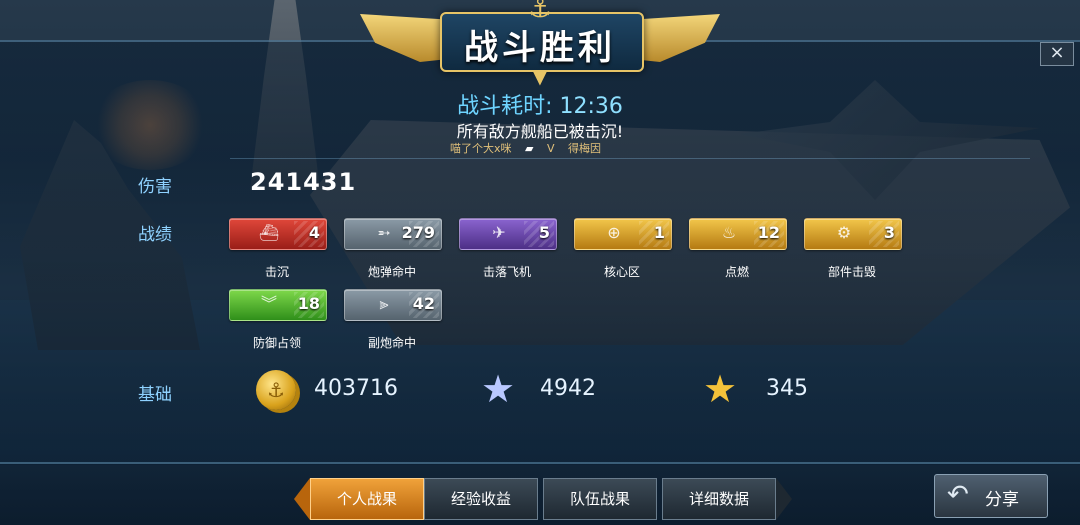 This screenshot has height=525, width=1080. What do you see at coordinates (268, 303) in the screenshot?
I see `chevron-icon: ︾` at bounding box center [268, 303].